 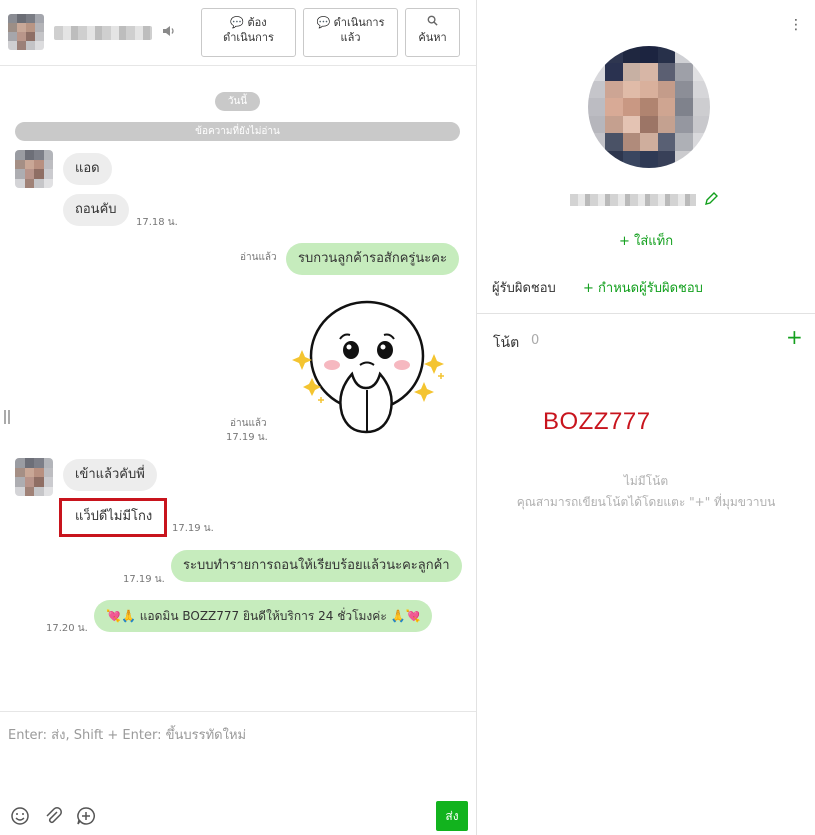 What do you see at coordinates (169, 31) in the screenshot?
I see `speaker-icon` at bounding box center [169, 31].